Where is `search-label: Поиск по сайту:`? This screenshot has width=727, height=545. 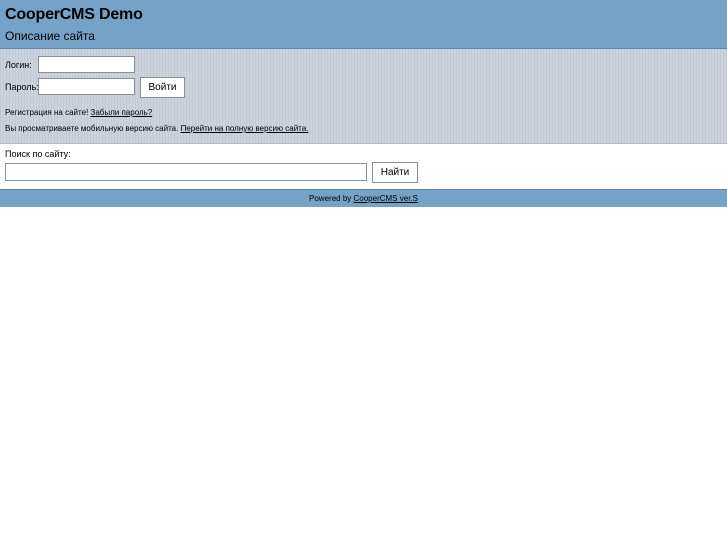
search-label: Поиск по сайту: is located at coordinates (38, 154).